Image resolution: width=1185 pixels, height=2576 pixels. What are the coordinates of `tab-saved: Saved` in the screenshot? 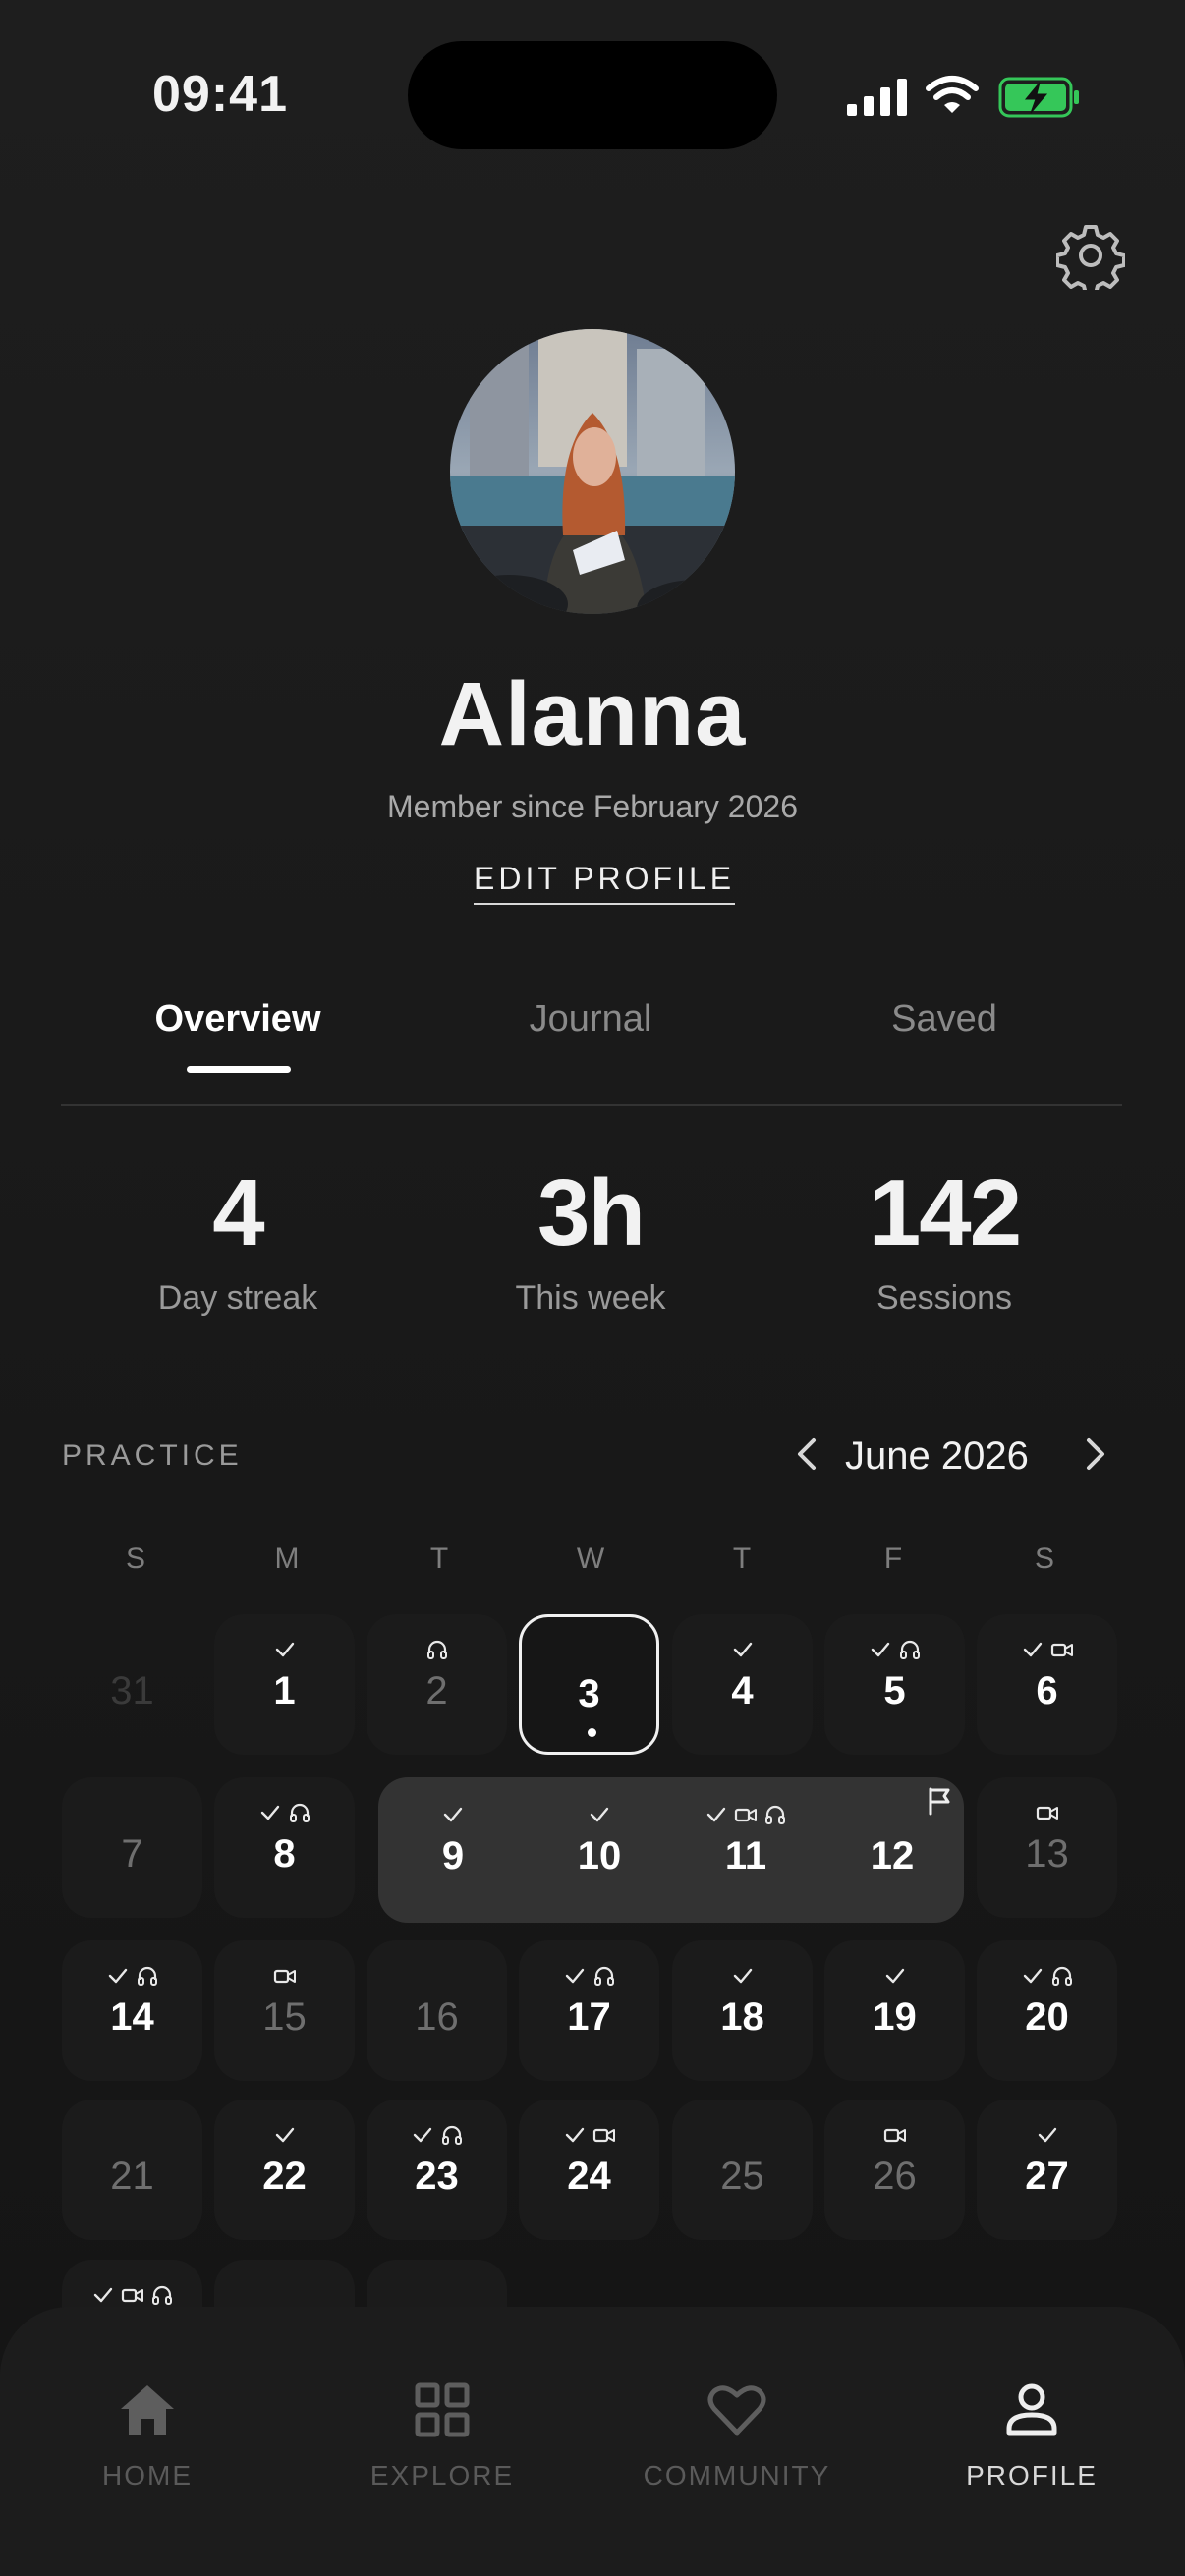 It's located at (944, 1019).